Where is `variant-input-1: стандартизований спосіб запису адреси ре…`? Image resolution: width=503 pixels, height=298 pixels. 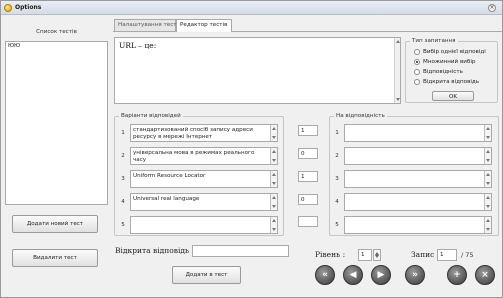
variant-input-1: стандартизований спосіб запису адреси ре… is located at coordinates (204, 133).